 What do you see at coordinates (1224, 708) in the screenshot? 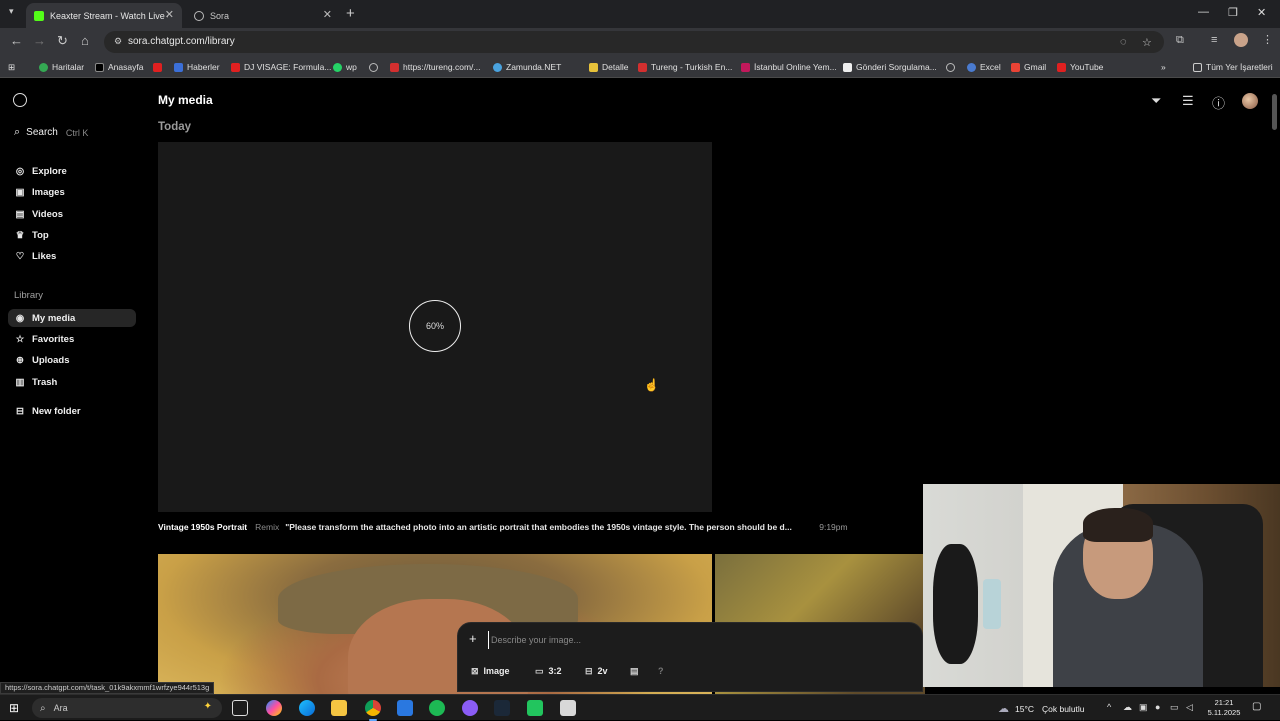
I see `taskbar-clock: 21:21 5.11.2025` at bounding box center [1224, 708].